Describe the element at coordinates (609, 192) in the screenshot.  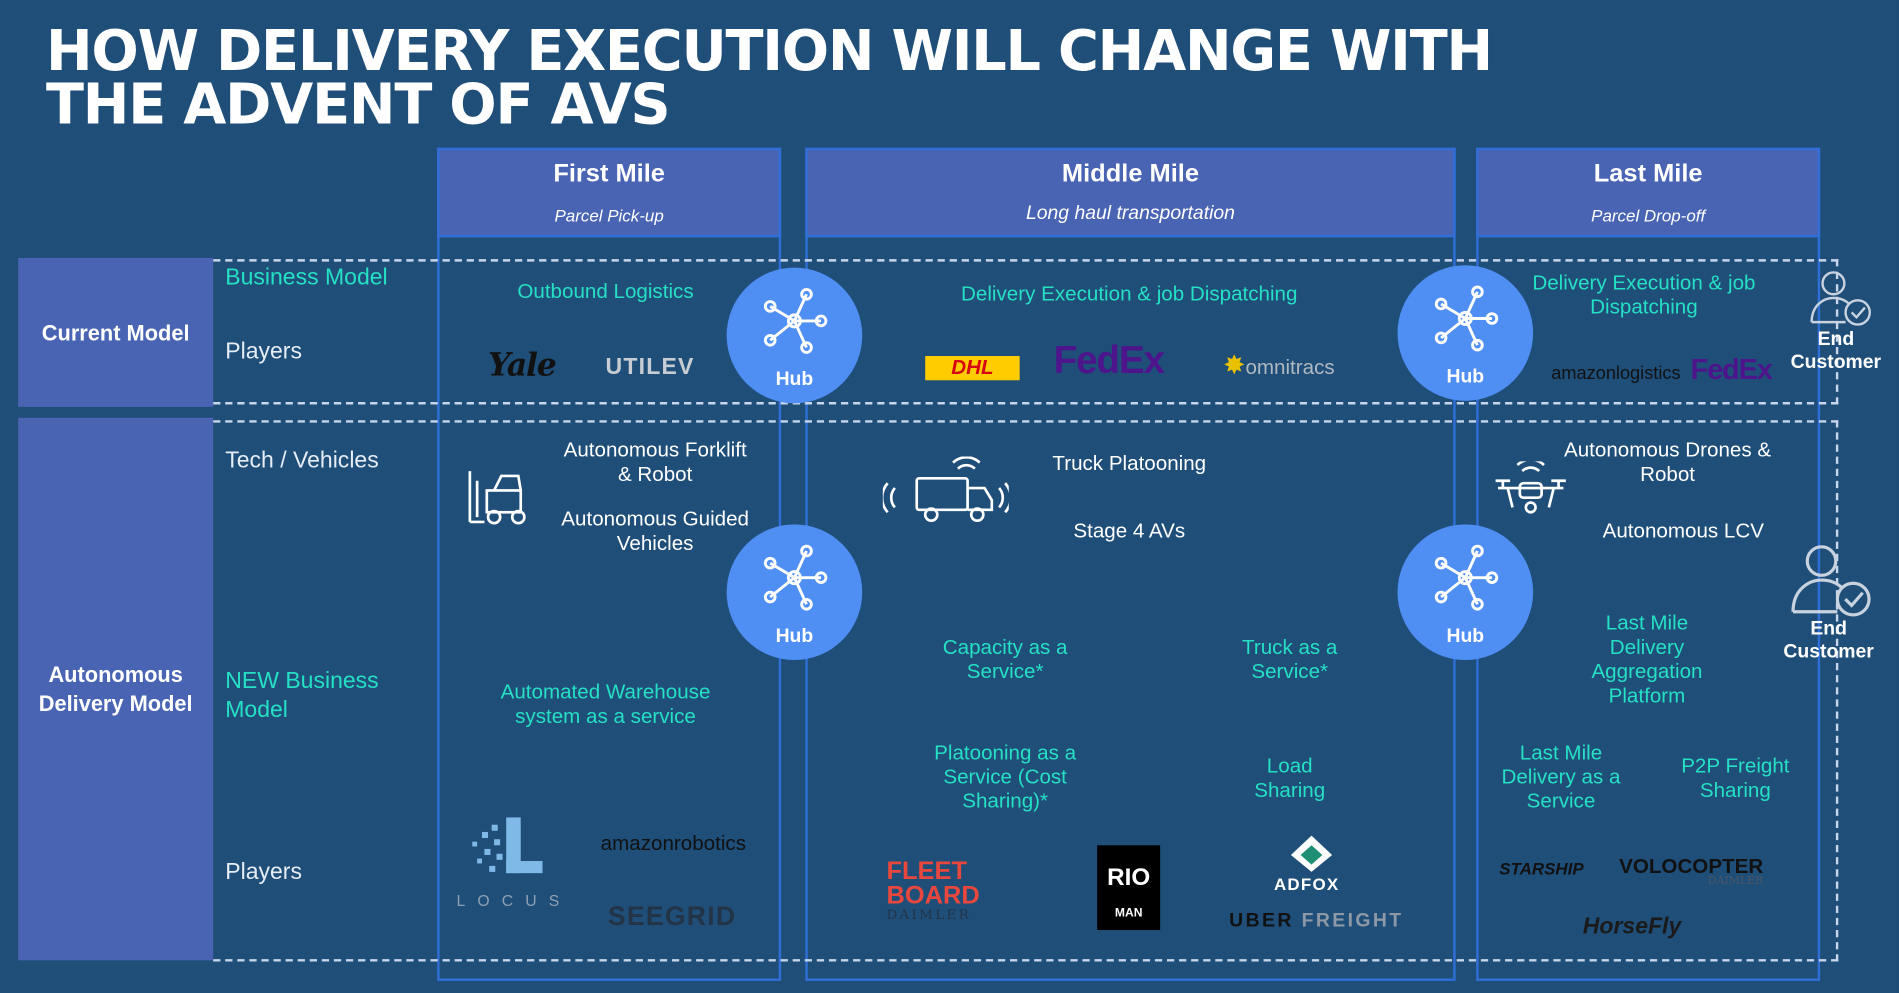
I see `header-first-mile: First Mile Parcel Pick-up` at that location.